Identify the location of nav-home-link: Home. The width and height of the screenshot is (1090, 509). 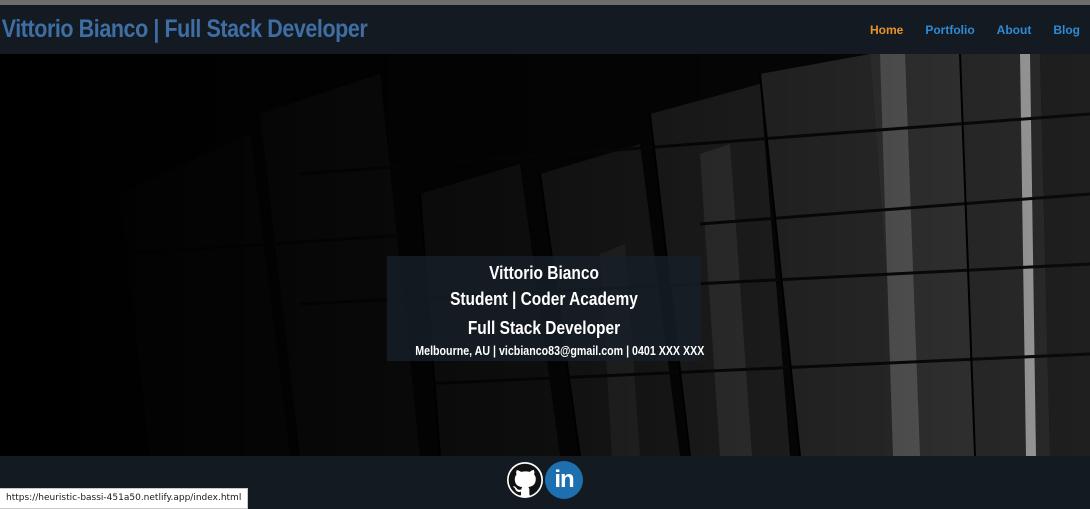
(886, 30).